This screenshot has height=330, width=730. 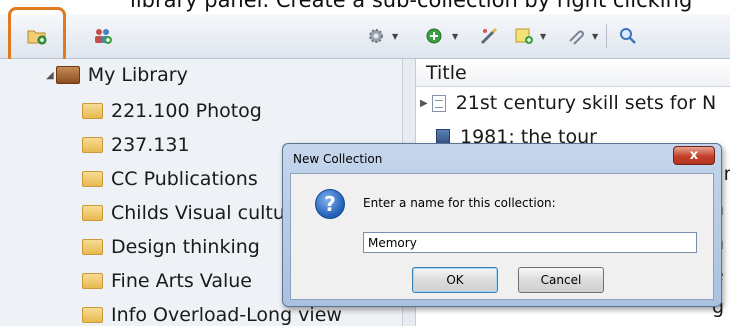 What do you see at coordinates (67, 75) in the screenshot?
I see `library-icon` at bounding box center [67, 75].